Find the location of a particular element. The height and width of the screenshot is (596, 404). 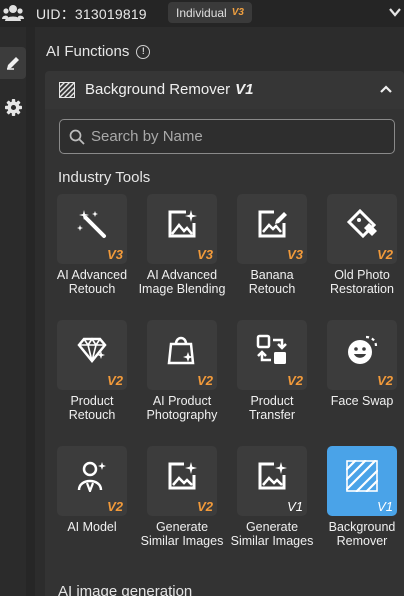

tool-label: Background Remover is located at coordinates (362, 534).